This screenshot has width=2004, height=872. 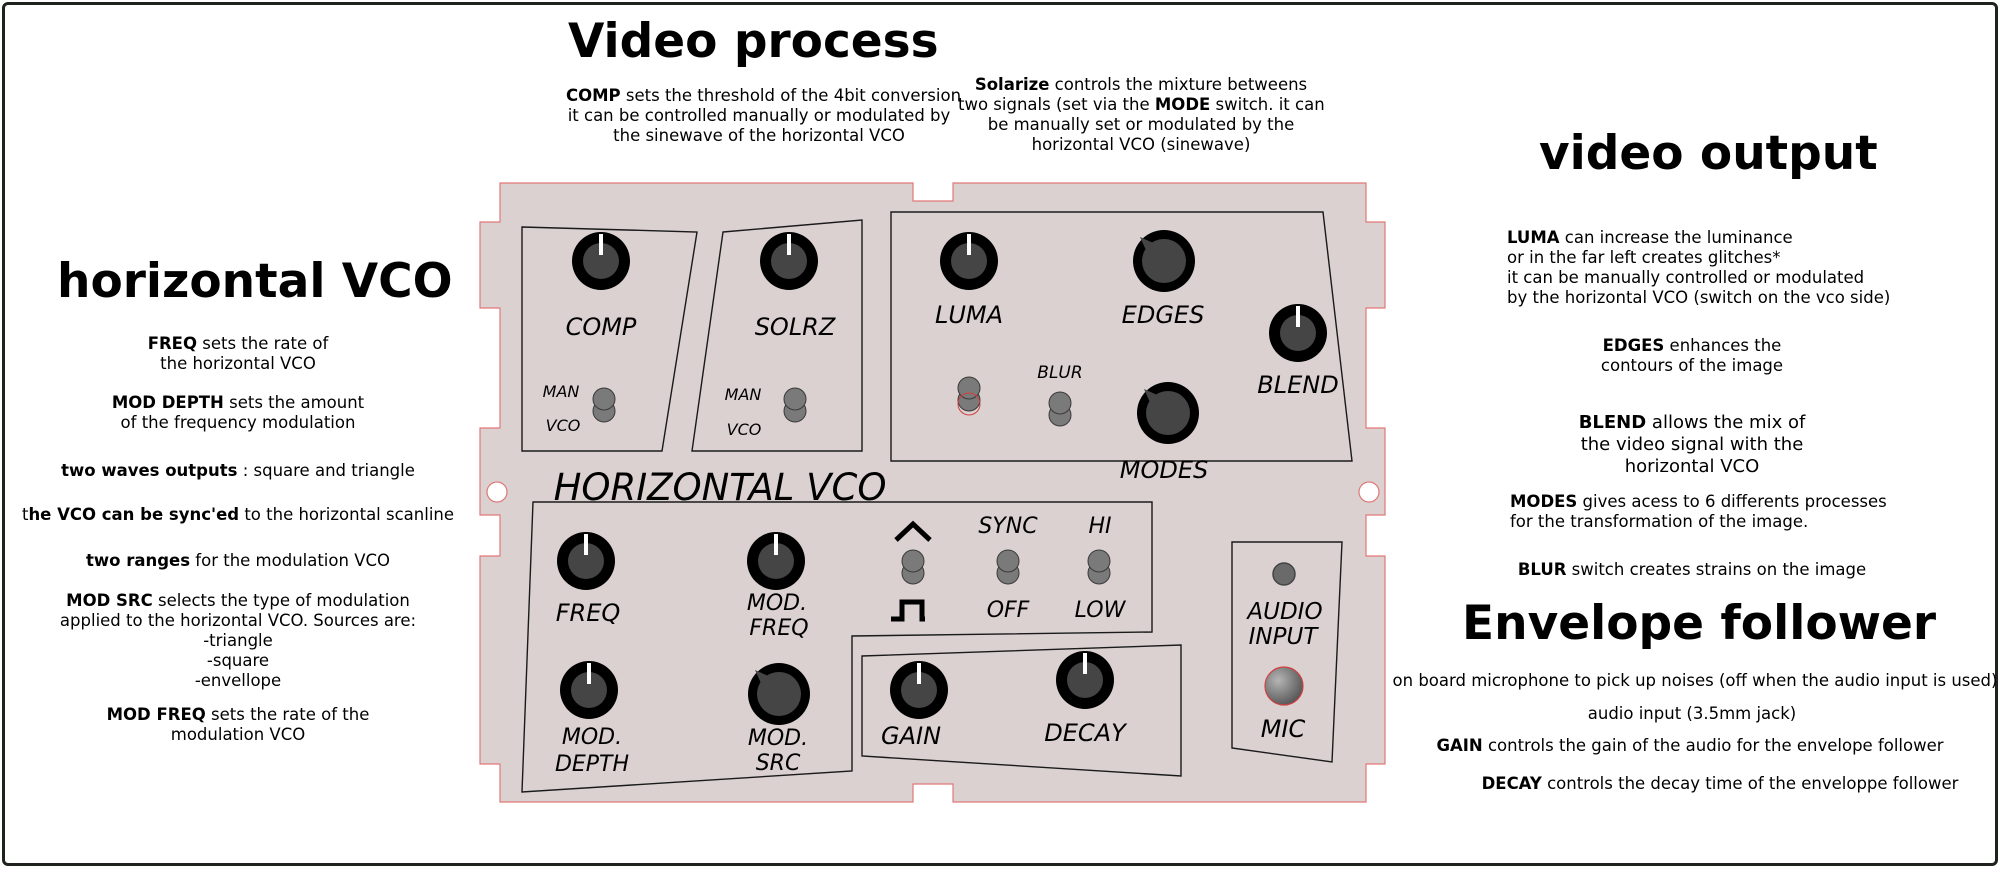 I want to click on edges-label: EDGES, so click(x=1163, y=315).